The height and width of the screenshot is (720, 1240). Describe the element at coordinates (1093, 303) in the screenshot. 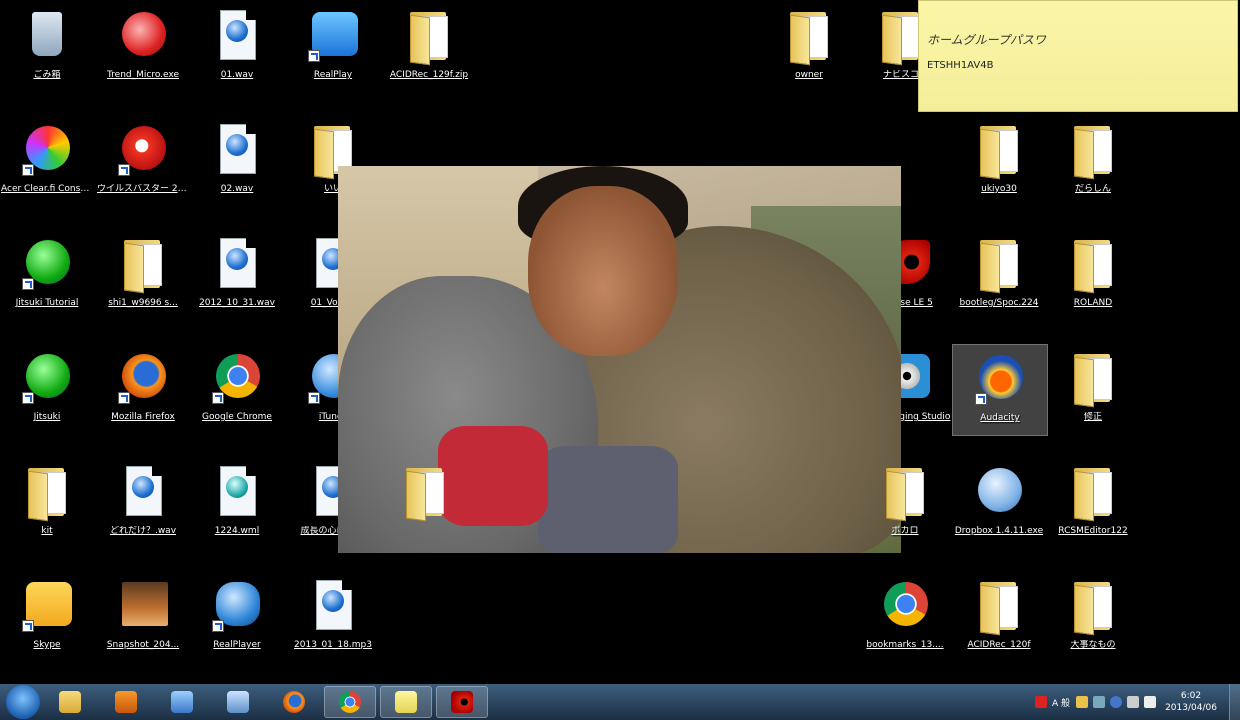

I see `icon-label: ROLAND` at that location.